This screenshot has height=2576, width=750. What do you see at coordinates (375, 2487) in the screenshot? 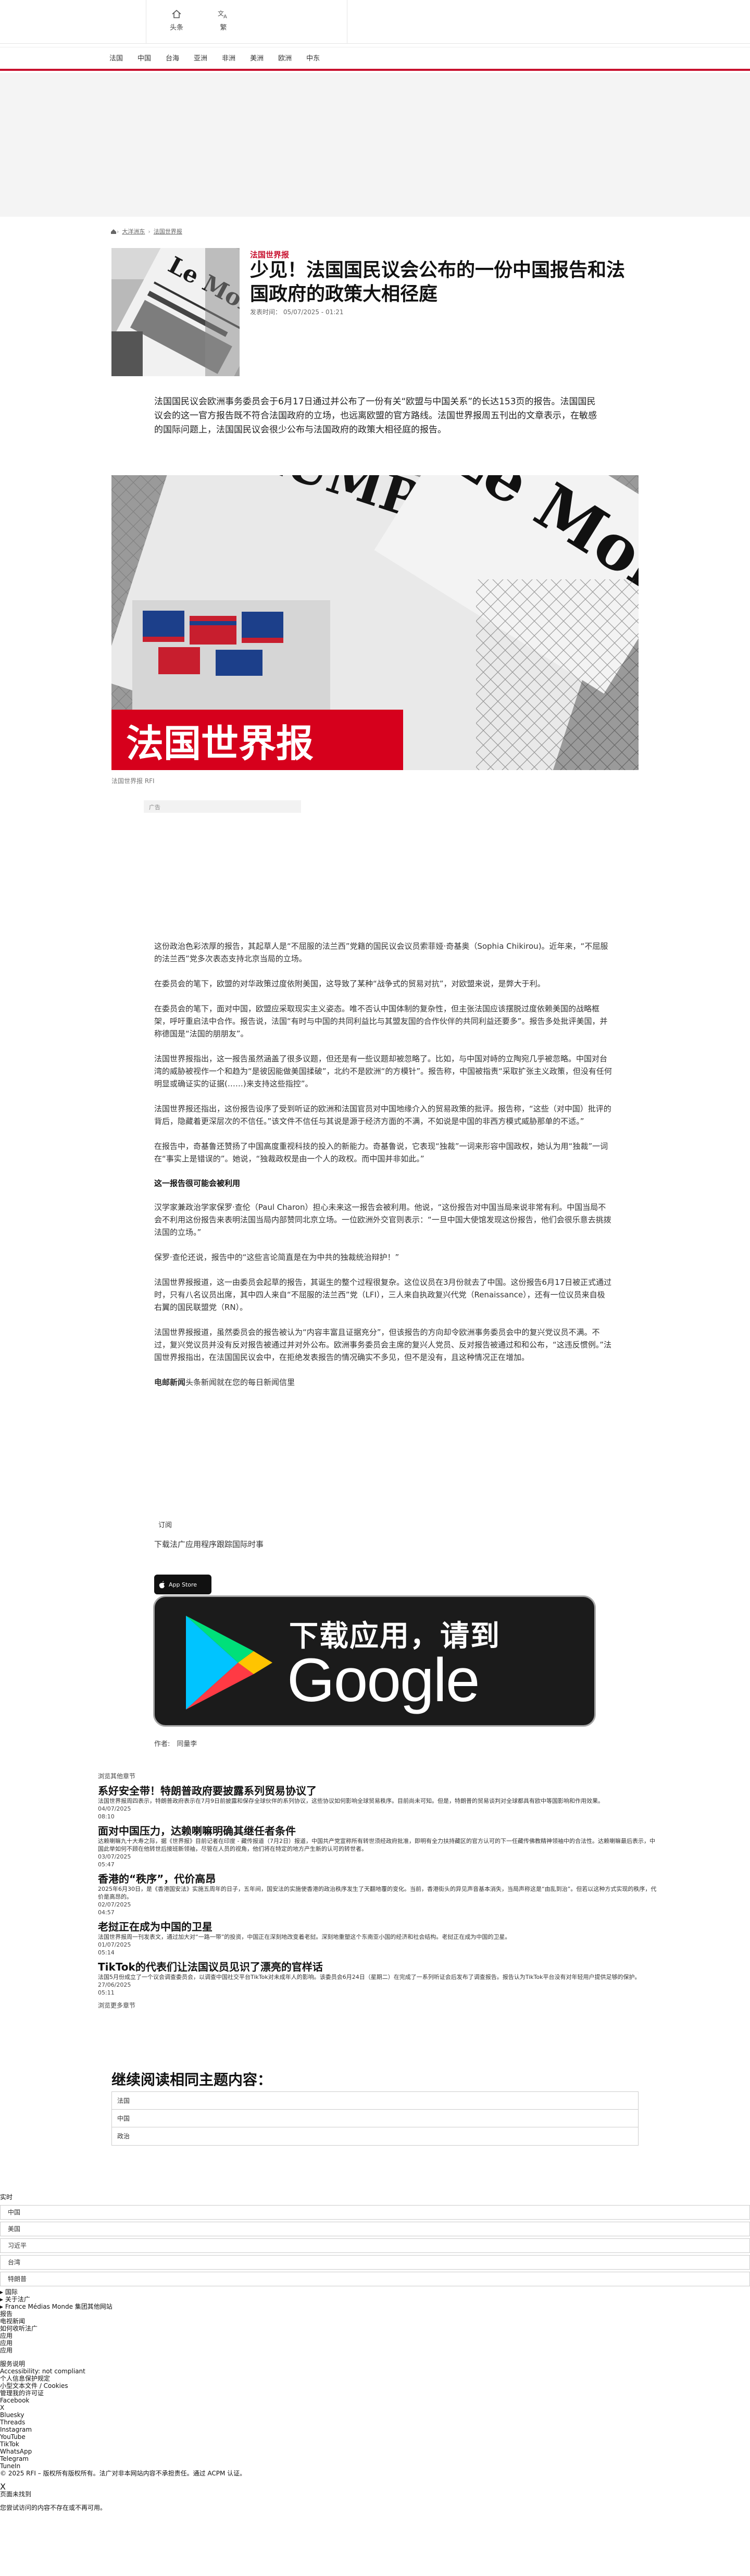
I see `close-icon: X` at bounding box center [375, 2487].